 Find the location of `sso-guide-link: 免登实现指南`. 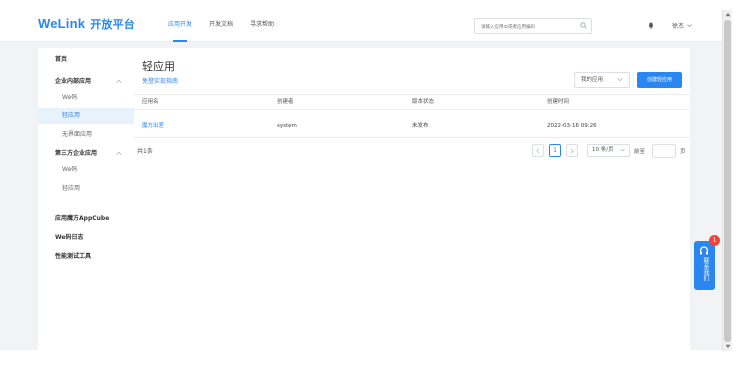

sso-guide-link: 免登实现指南 is located at coordinates (160, 80).